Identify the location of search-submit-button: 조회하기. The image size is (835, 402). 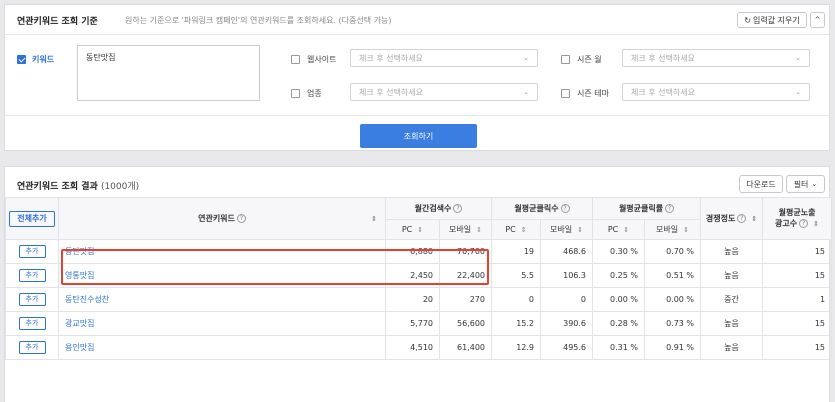
(418, 136).